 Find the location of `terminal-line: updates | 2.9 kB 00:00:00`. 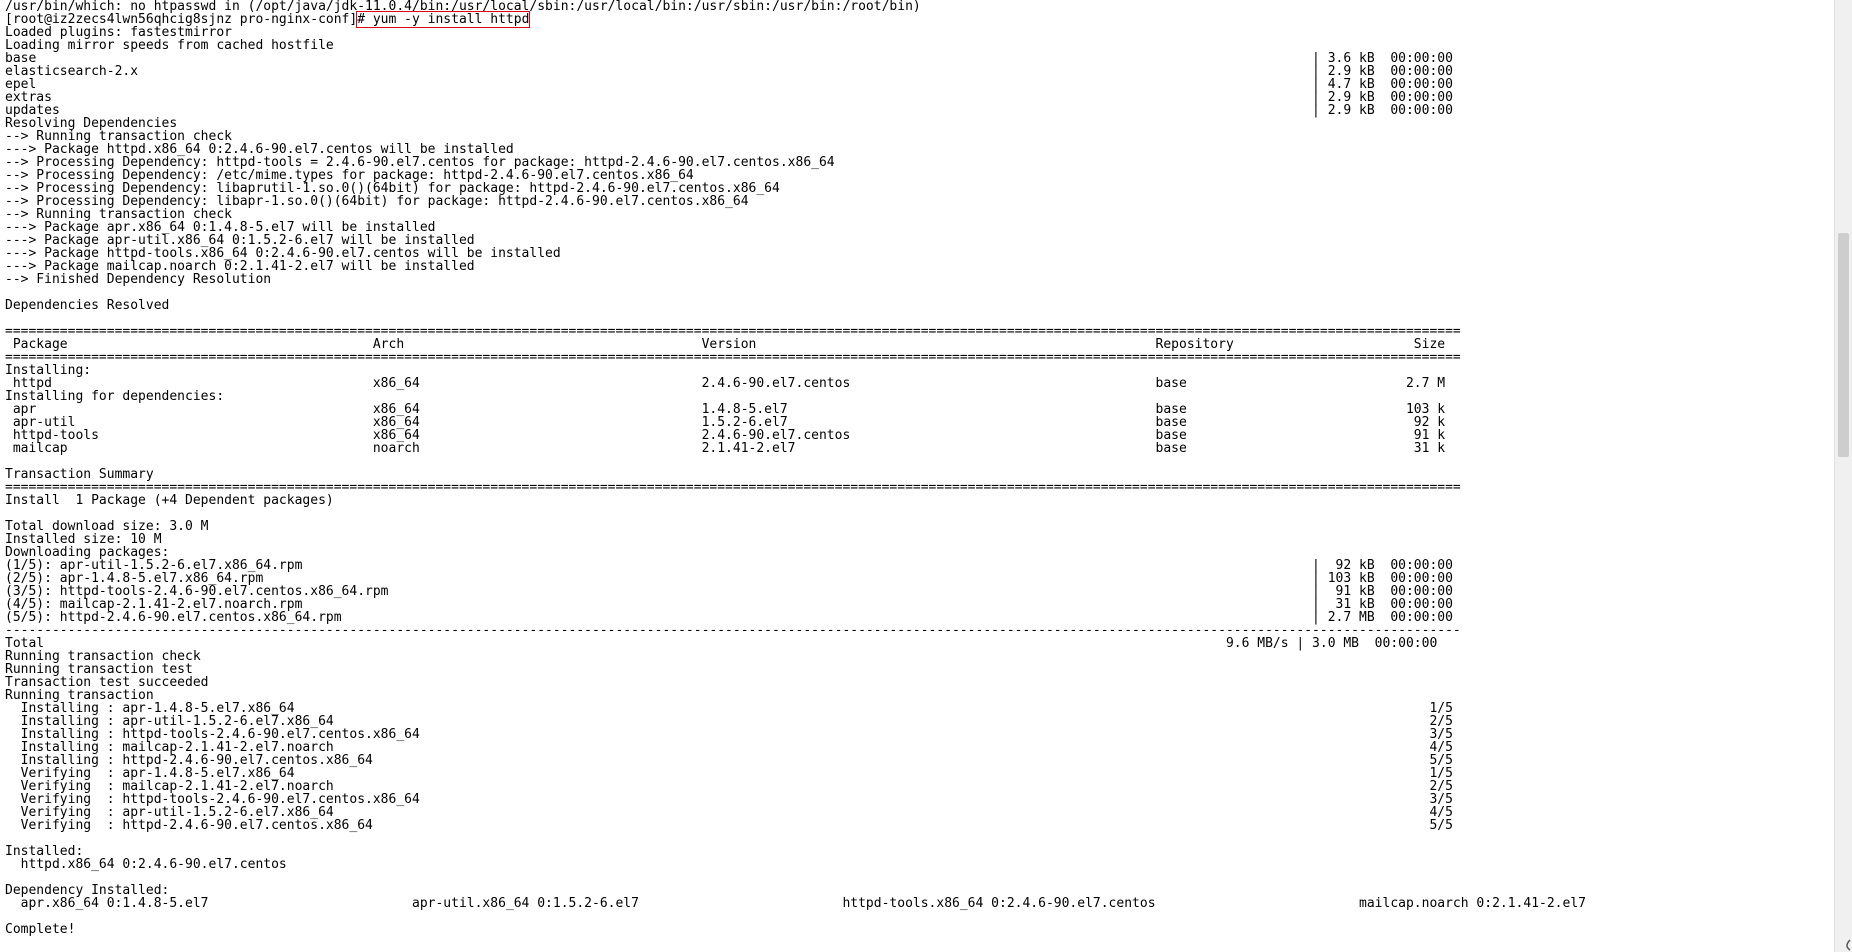

terminal-line: updates | 2.9 kB 00:00:00 is located at coordinates (729, 110).